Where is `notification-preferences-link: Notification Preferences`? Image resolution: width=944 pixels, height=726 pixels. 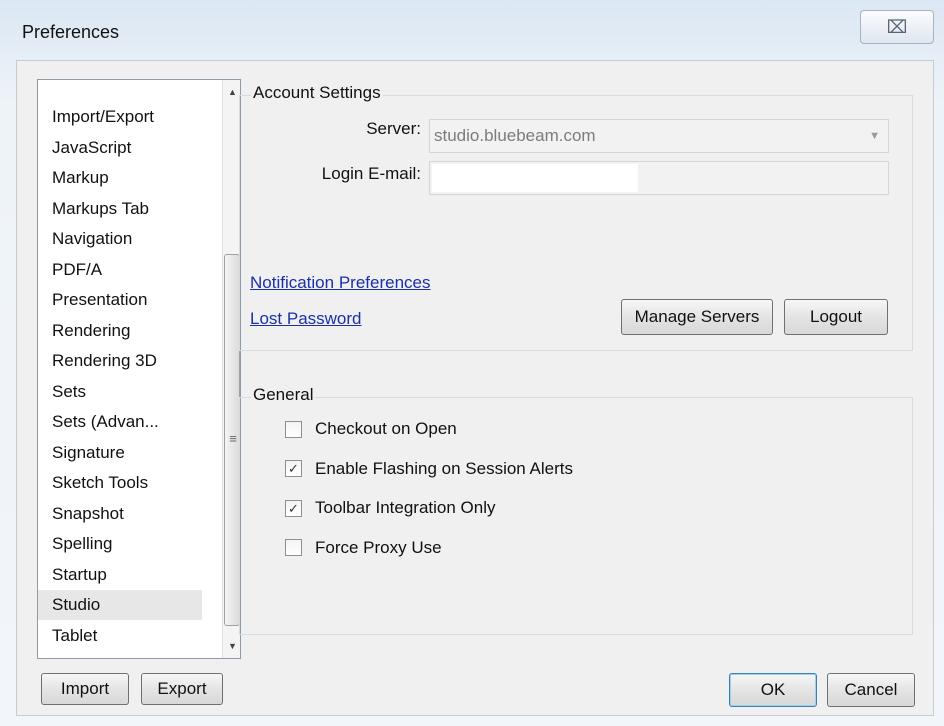 notification-preferences-link: Notification Preferences is located at coordinates (340, 283).